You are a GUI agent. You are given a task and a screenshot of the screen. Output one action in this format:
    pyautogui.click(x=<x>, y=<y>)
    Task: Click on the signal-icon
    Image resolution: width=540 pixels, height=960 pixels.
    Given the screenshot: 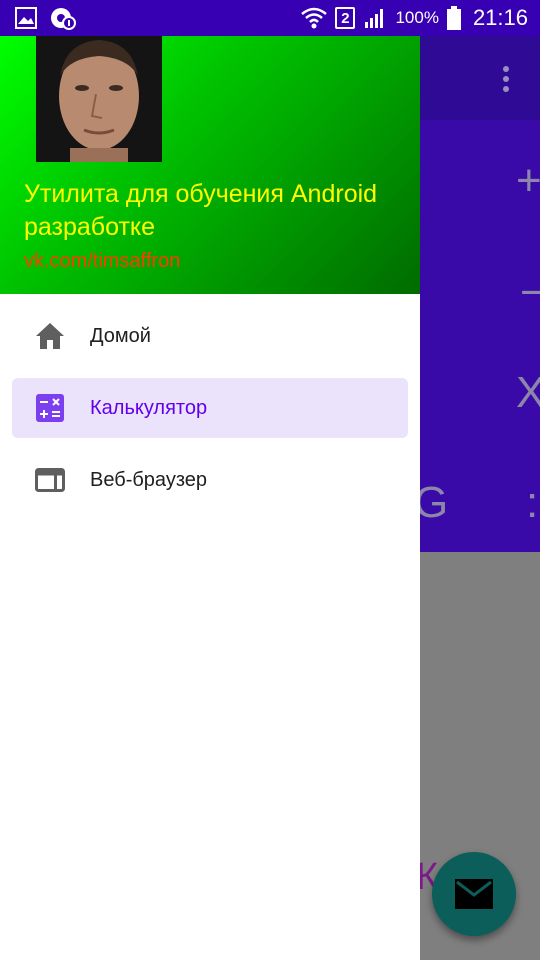 What is the action you would take?
    pyautogui.click(x=374, y=18)
    